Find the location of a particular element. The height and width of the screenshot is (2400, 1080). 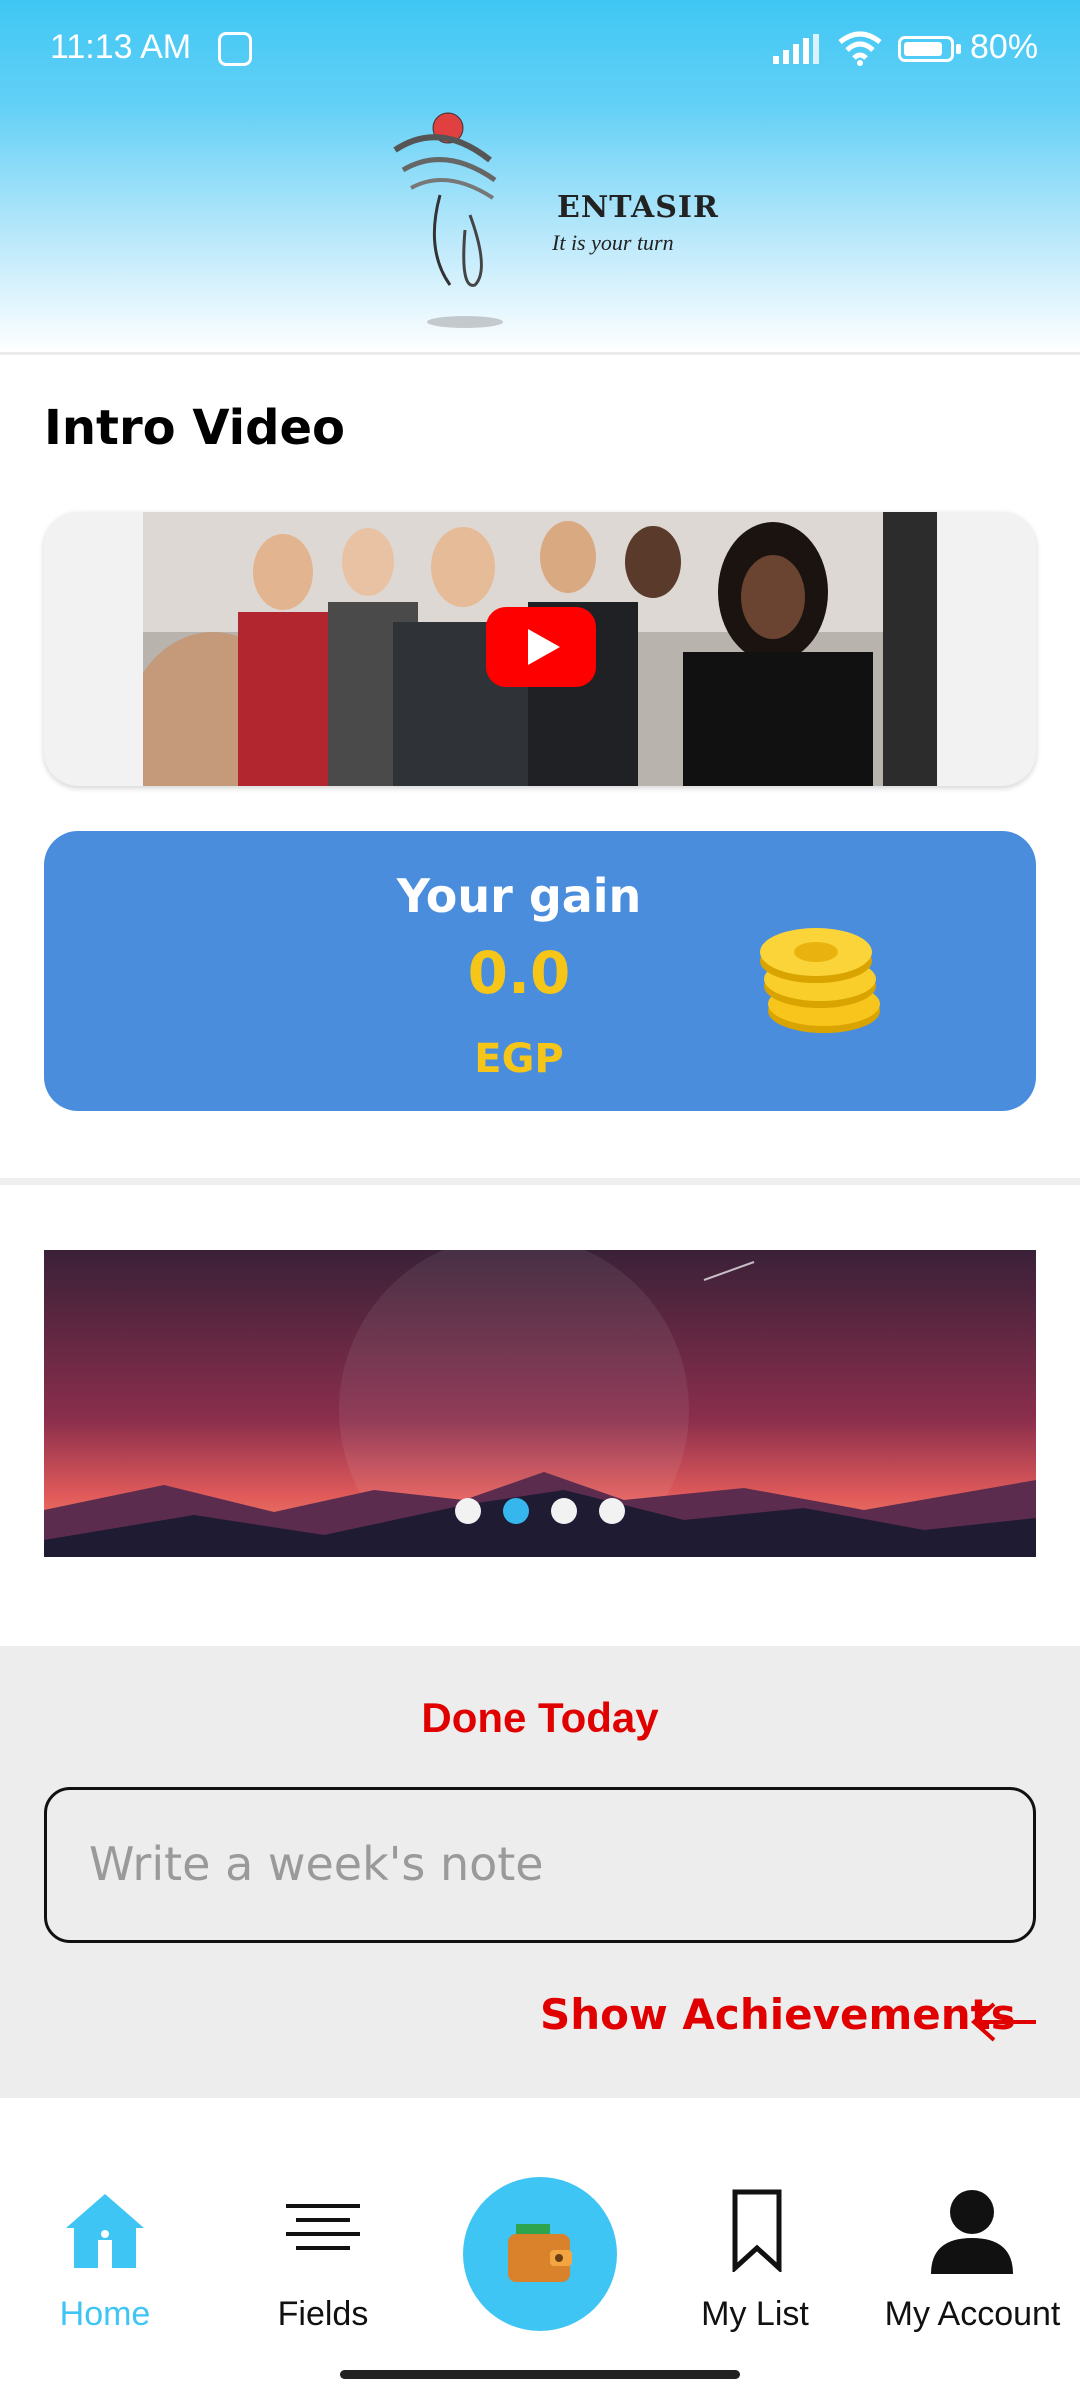

coins-icon is located at coordinates (820, 980).